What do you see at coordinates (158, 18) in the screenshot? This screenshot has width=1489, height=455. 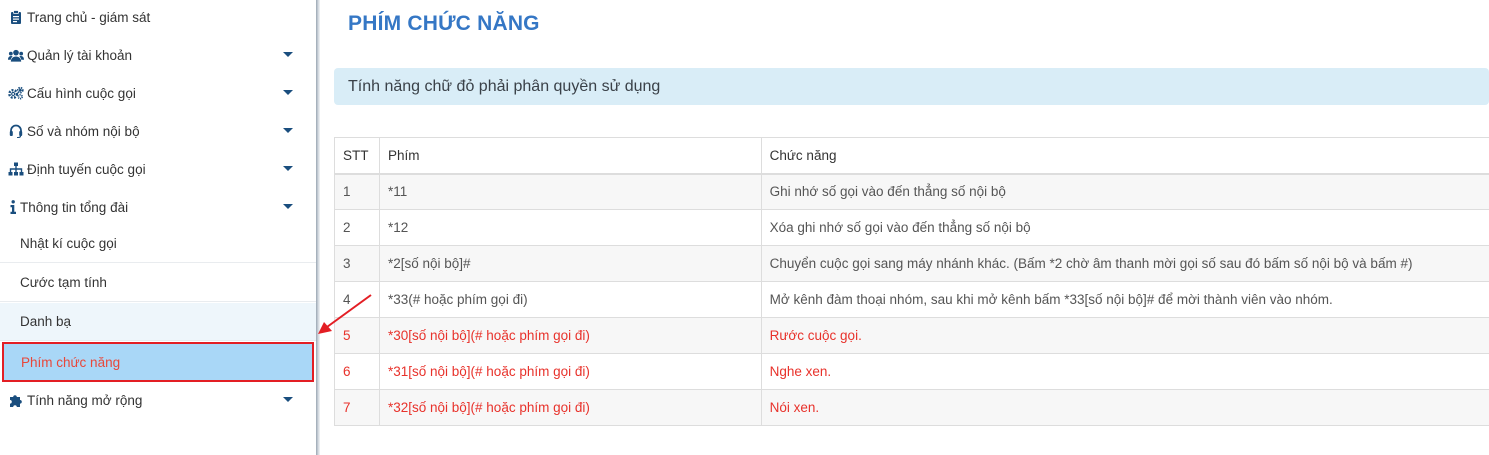 I see `sidebar-item-trang-chu: Trang chủ - giám sát` at bounding box center [158, 18].